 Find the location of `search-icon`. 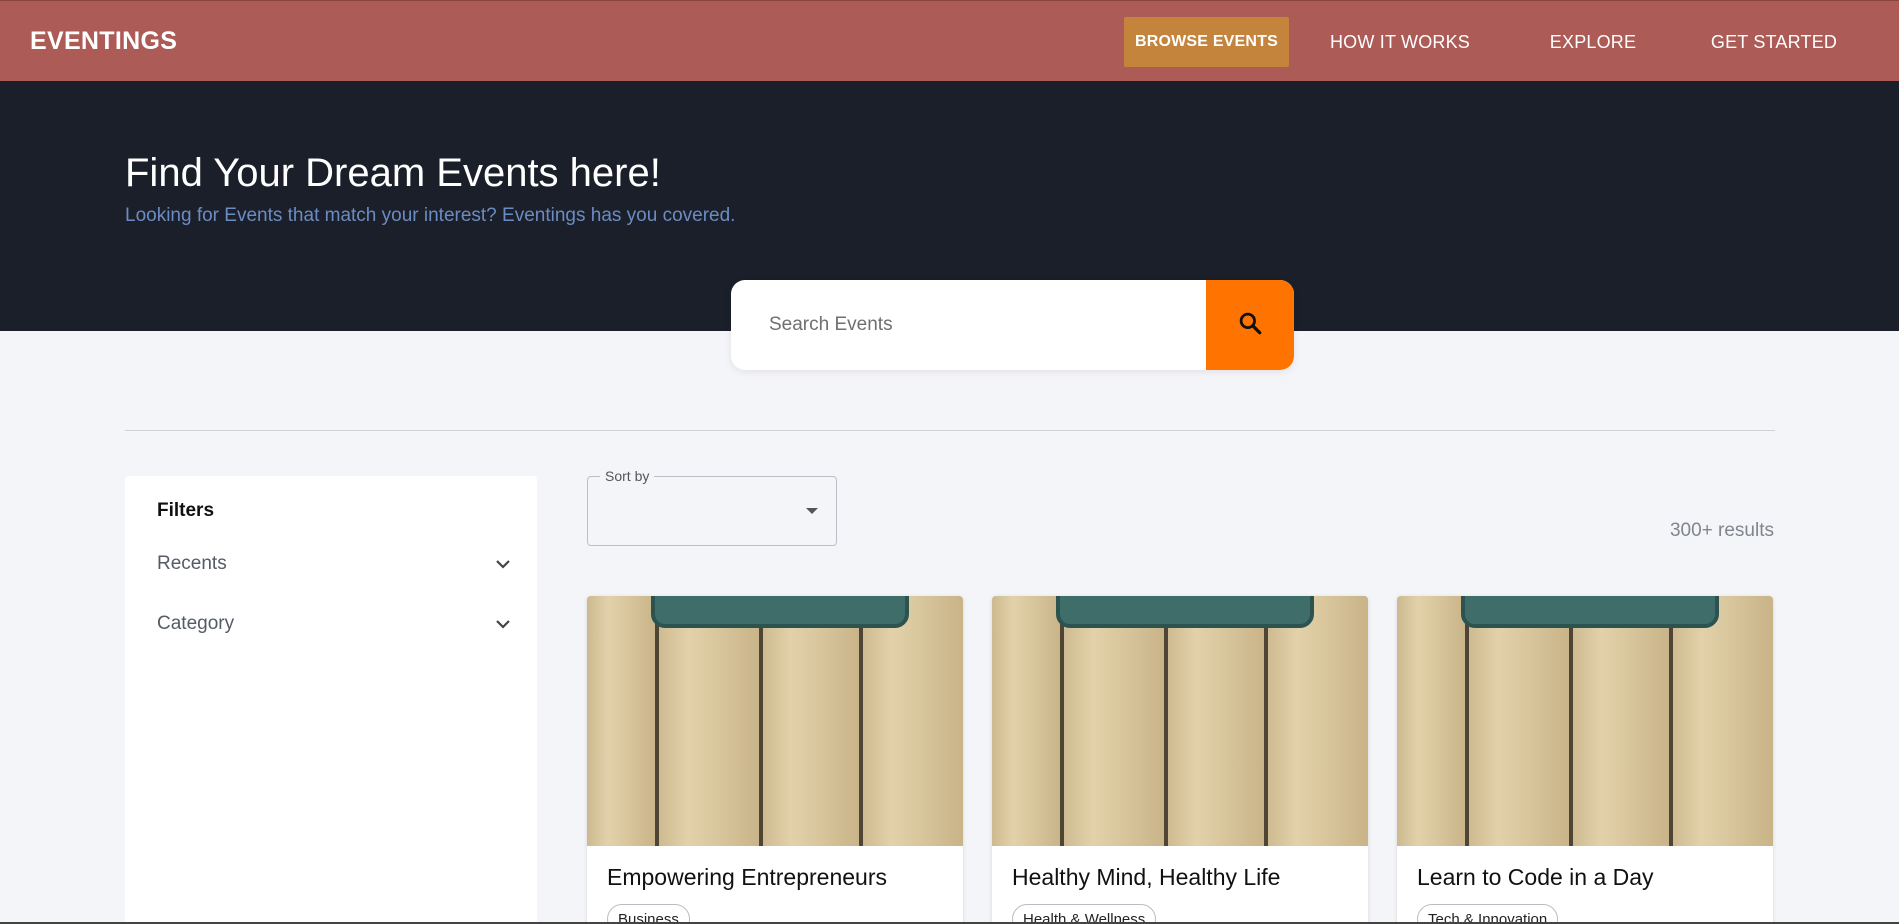

search-icon is located at coordinates (1250, 325).